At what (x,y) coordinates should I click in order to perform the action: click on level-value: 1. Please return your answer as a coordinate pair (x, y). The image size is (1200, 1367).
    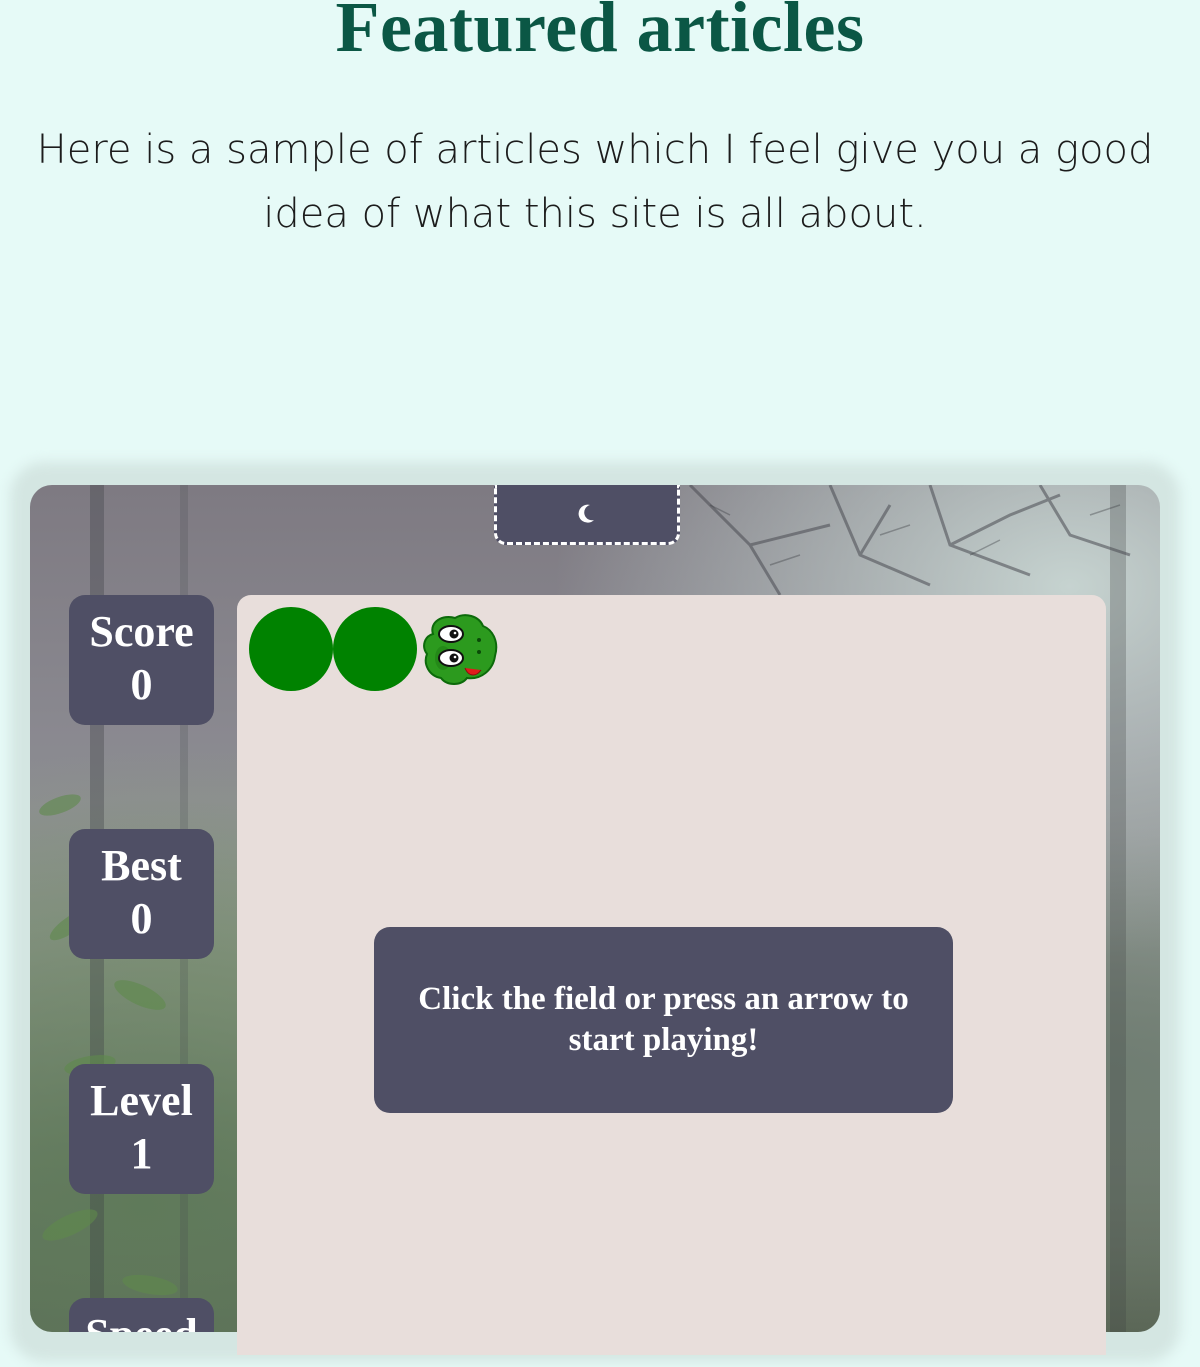
    Looking at the image, I should click on (141, 1153).